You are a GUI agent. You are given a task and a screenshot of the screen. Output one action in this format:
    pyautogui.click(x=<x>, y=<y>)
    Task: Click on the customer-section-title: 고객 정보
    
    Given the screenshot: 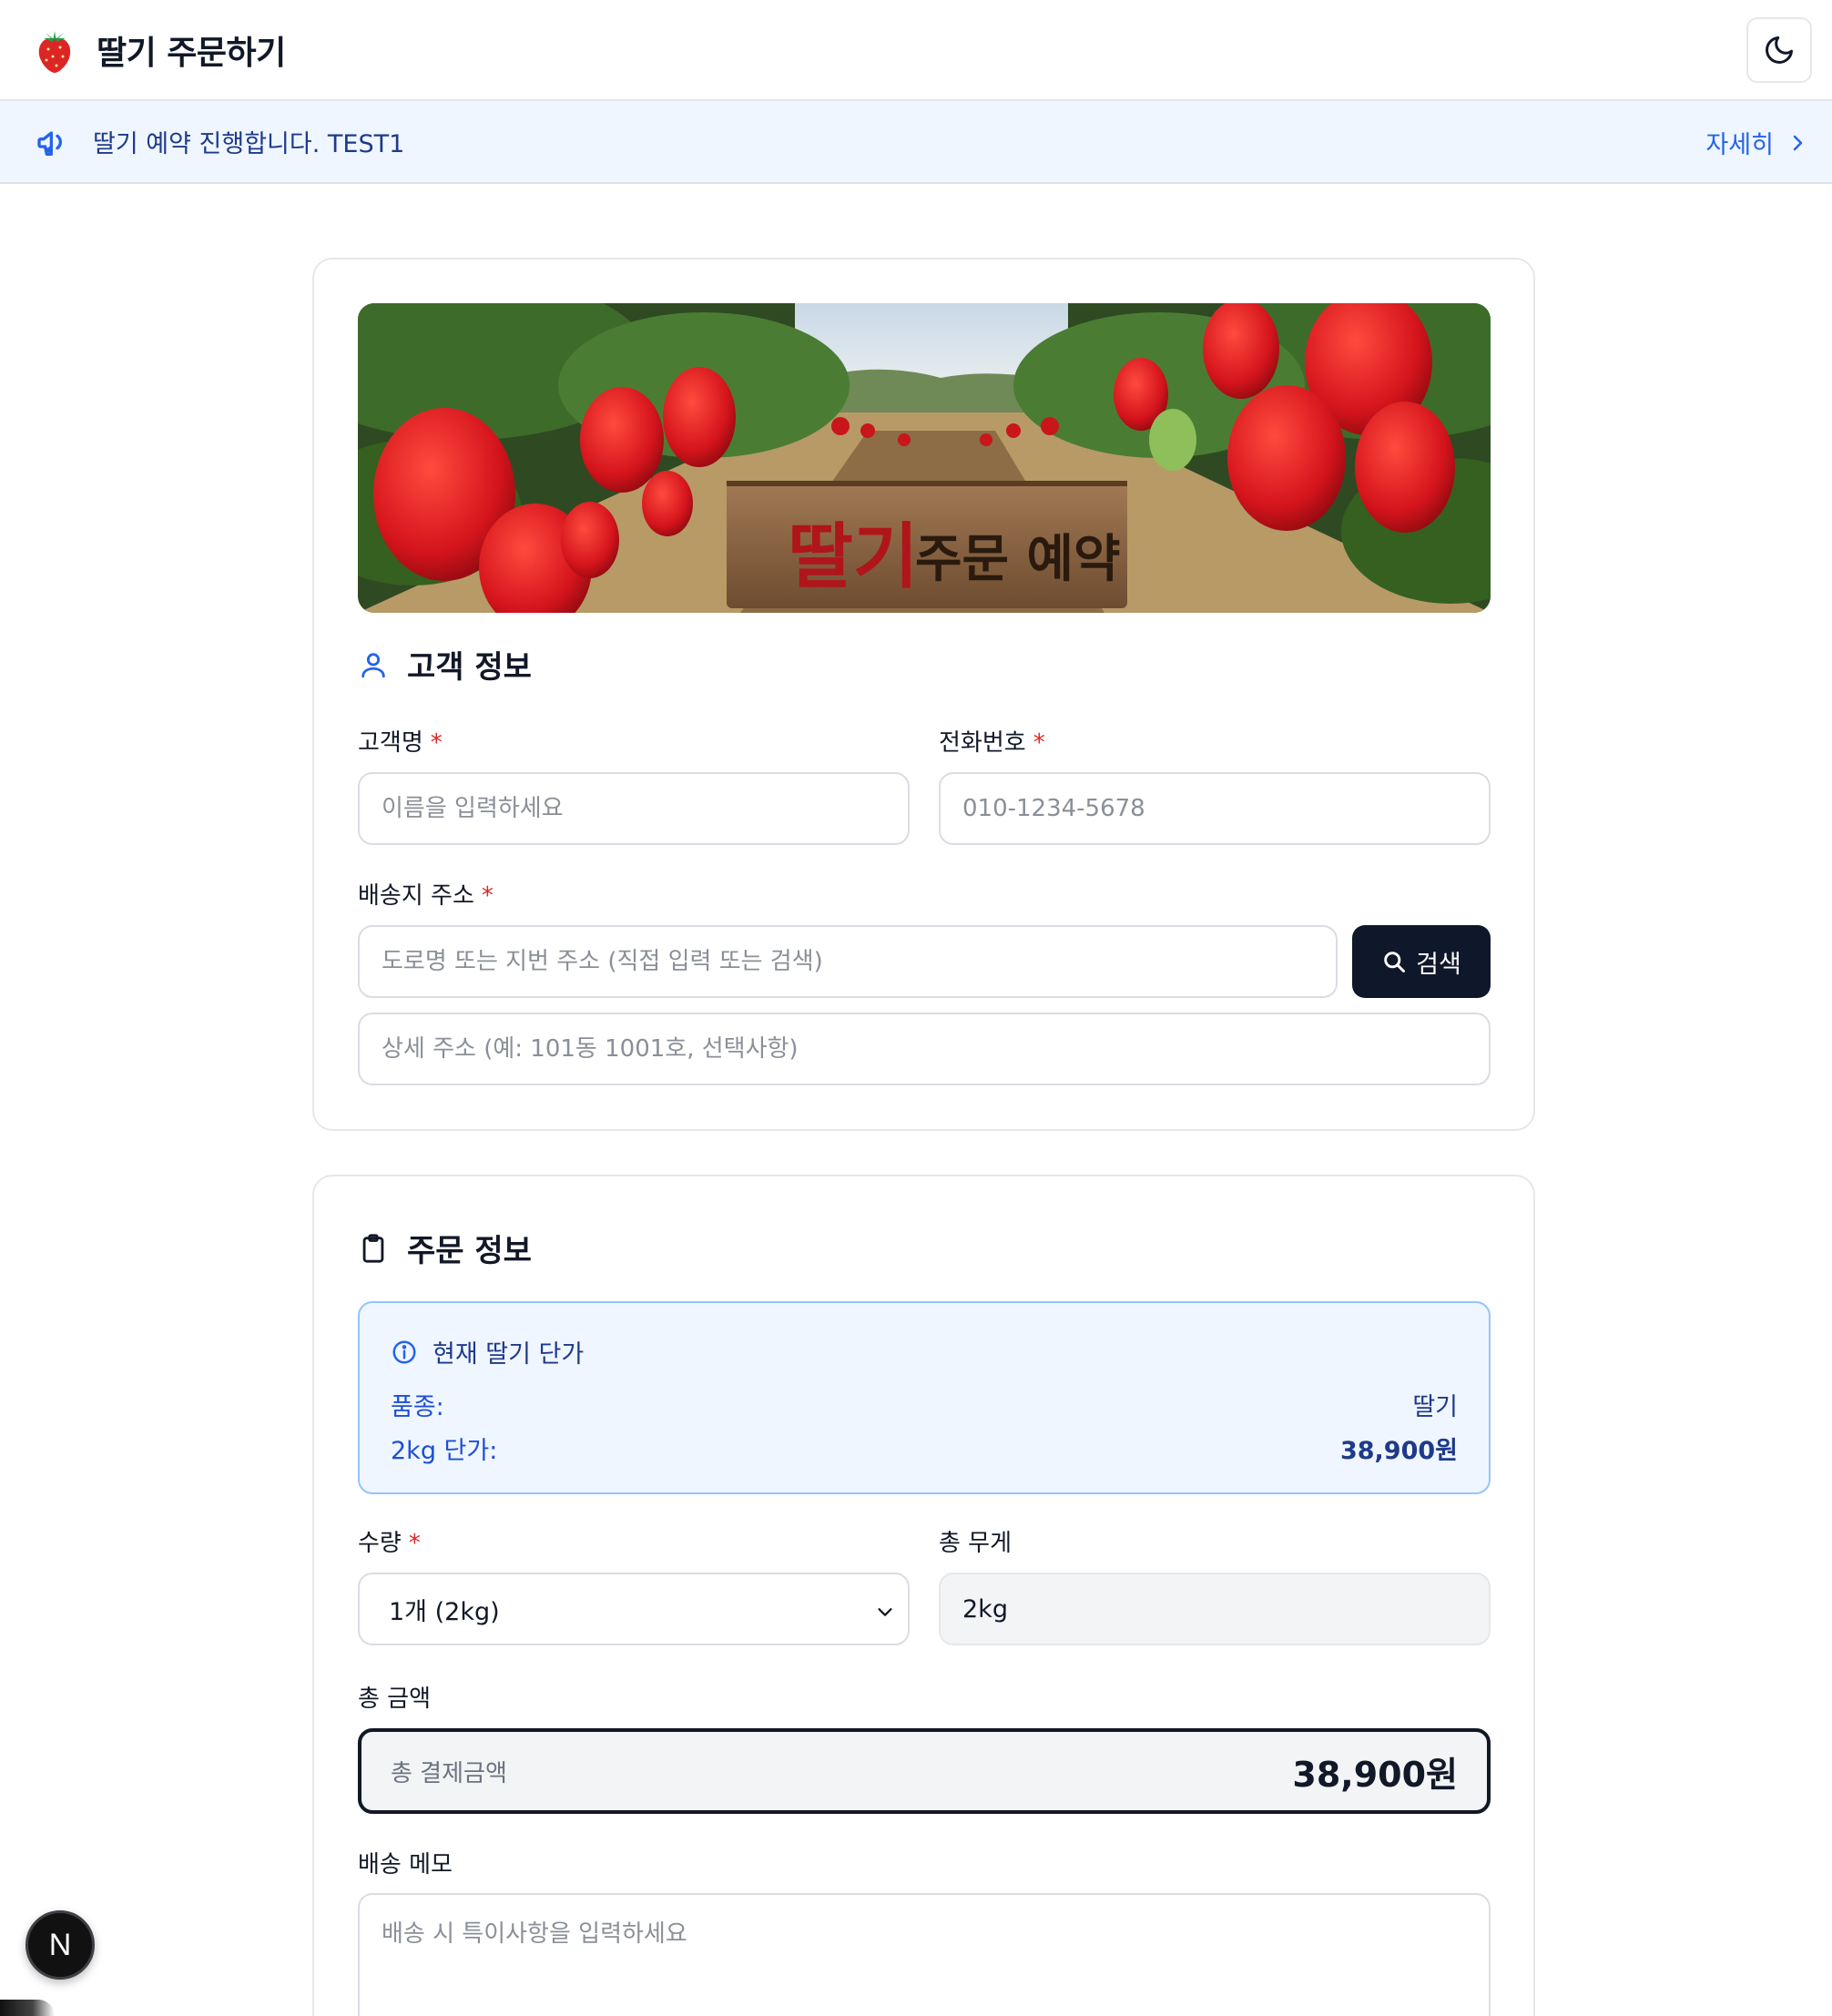 What is the action you would take?
    pyautogui.click(x=469, y=667)
    